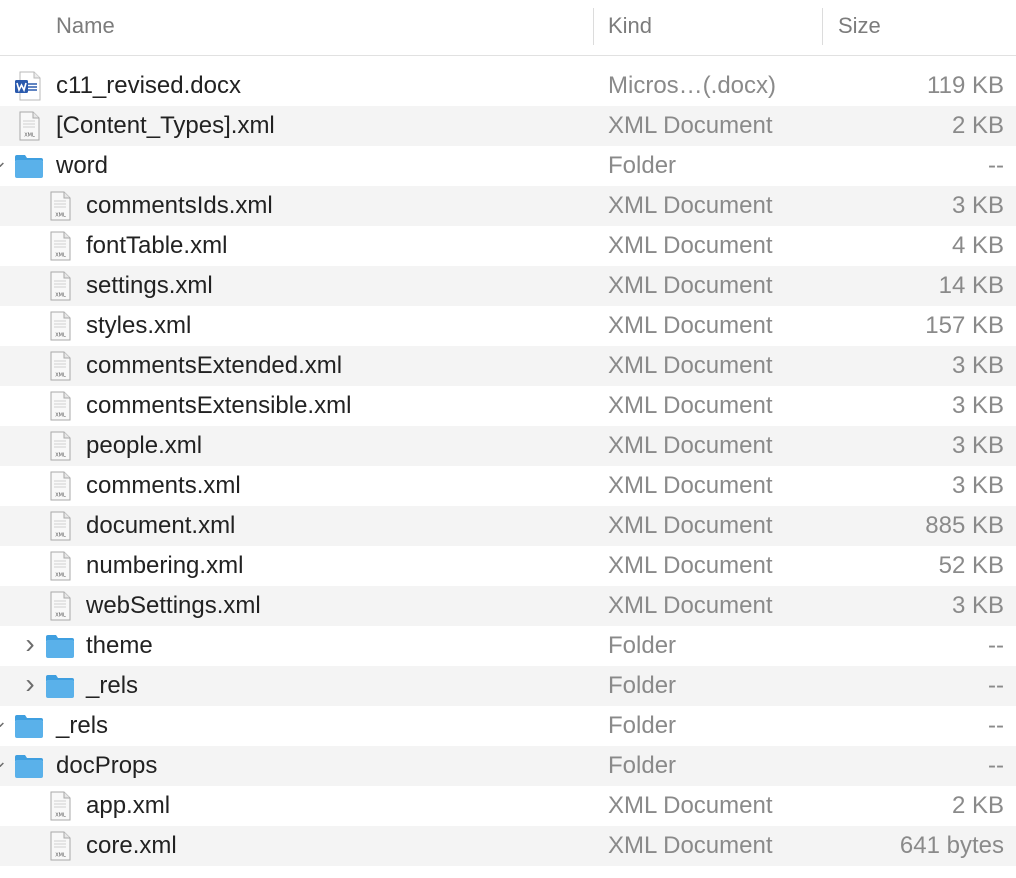  Describe the element at coordinates (508, 286) in the screenshot. I see `file-row: XML settings.xml XML Document 14 KB` at that location.